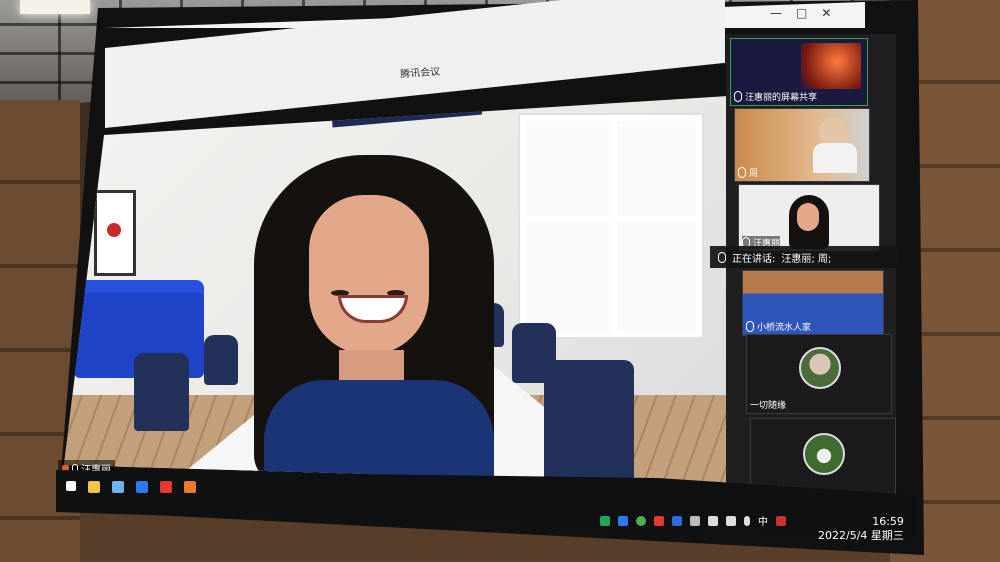 Image resolution: width=1000 pixels, height=562 pixels. Describe the element at coordinates (94, 487) in the screenshot. I see `explorer-icon` at that location.